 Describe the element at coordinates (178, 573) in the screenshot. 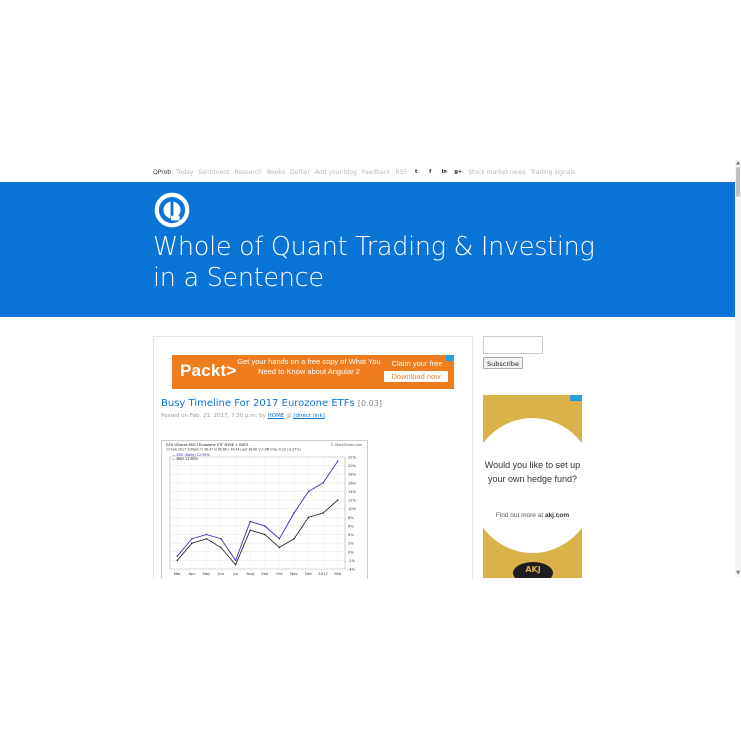

I see `chart-x-tick-label: Mar` at that location.